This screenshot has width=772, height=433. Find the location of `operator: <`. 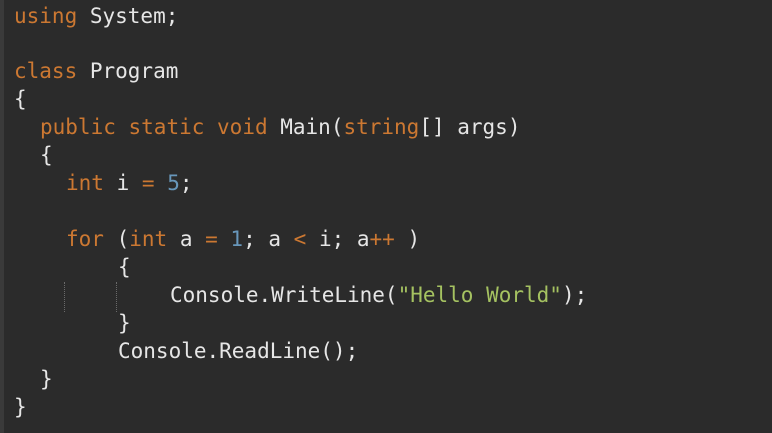

operator: < is located at coordinates (300, 239).